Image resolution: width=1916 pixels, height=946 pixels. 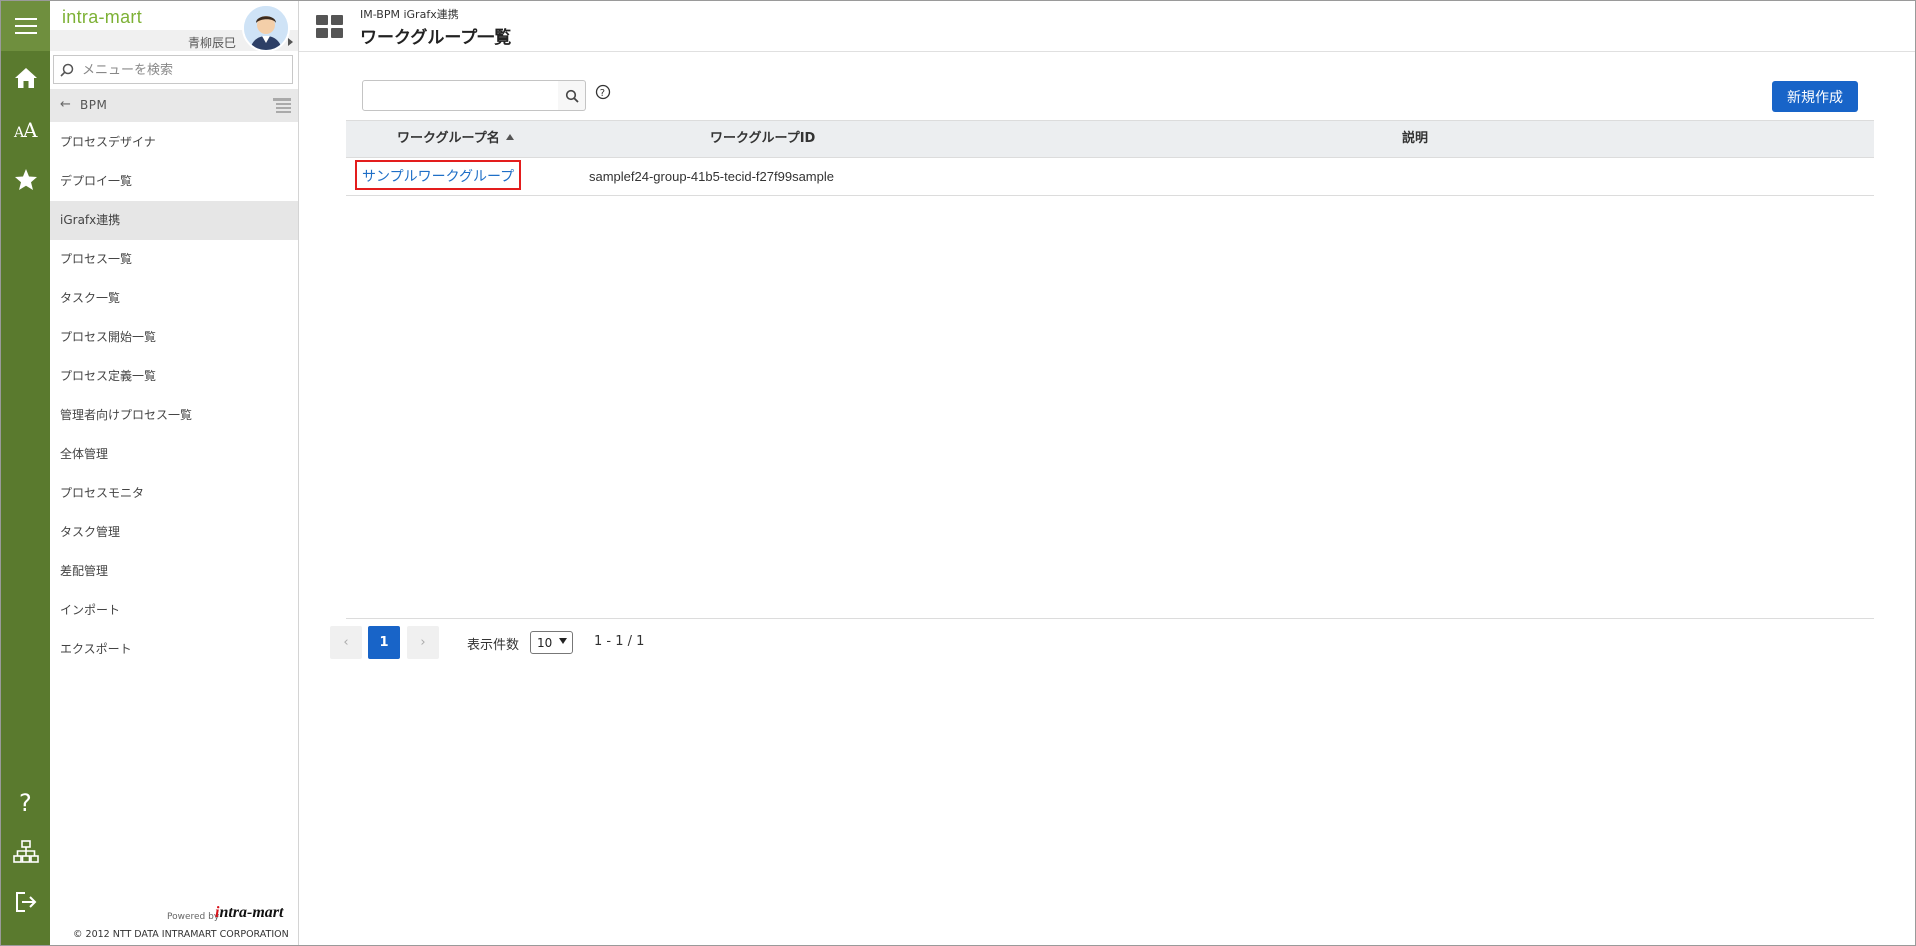 I want to click on menu-toggle-button, so click(x=25, y=26).